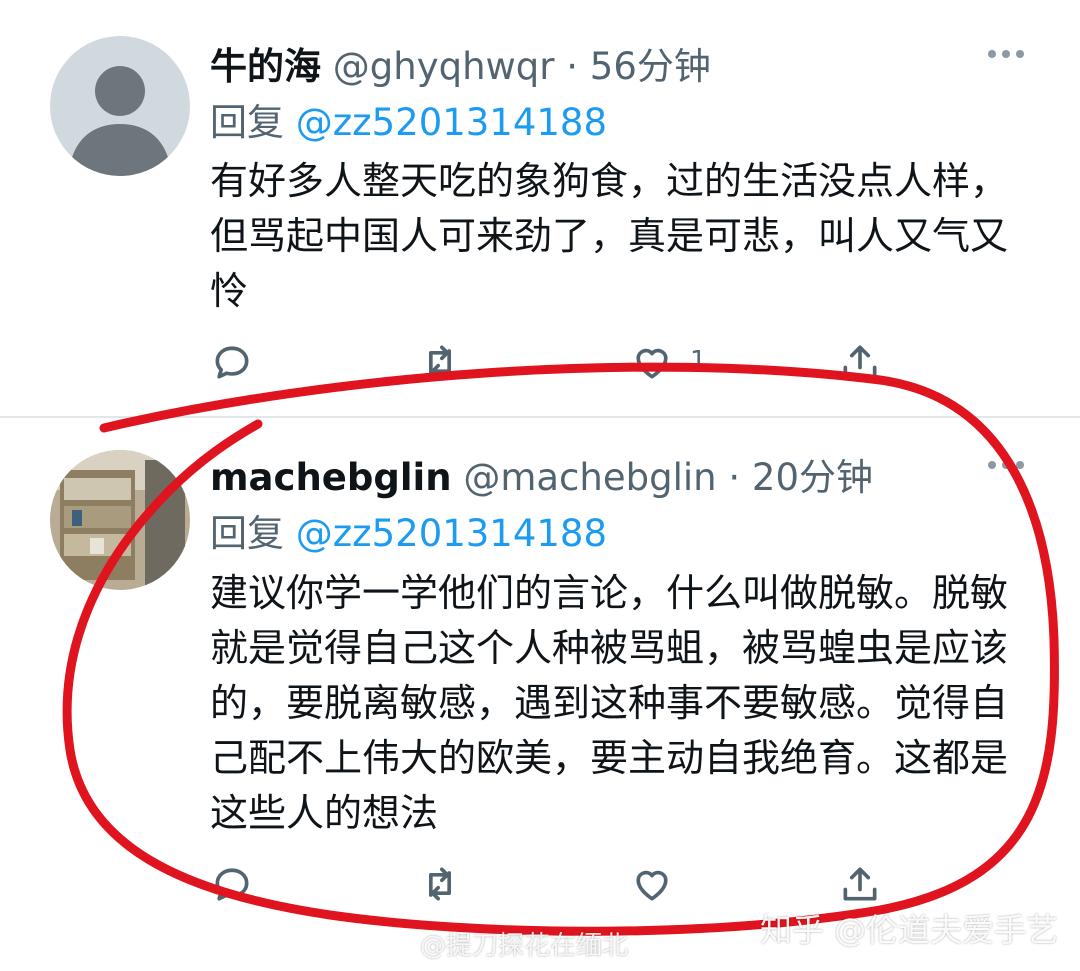 This screenshot has height=971, width=1080. I want to click on tweet-header: 牛的海 @ghyqhwqr · 56分钟, so click(460, 63).